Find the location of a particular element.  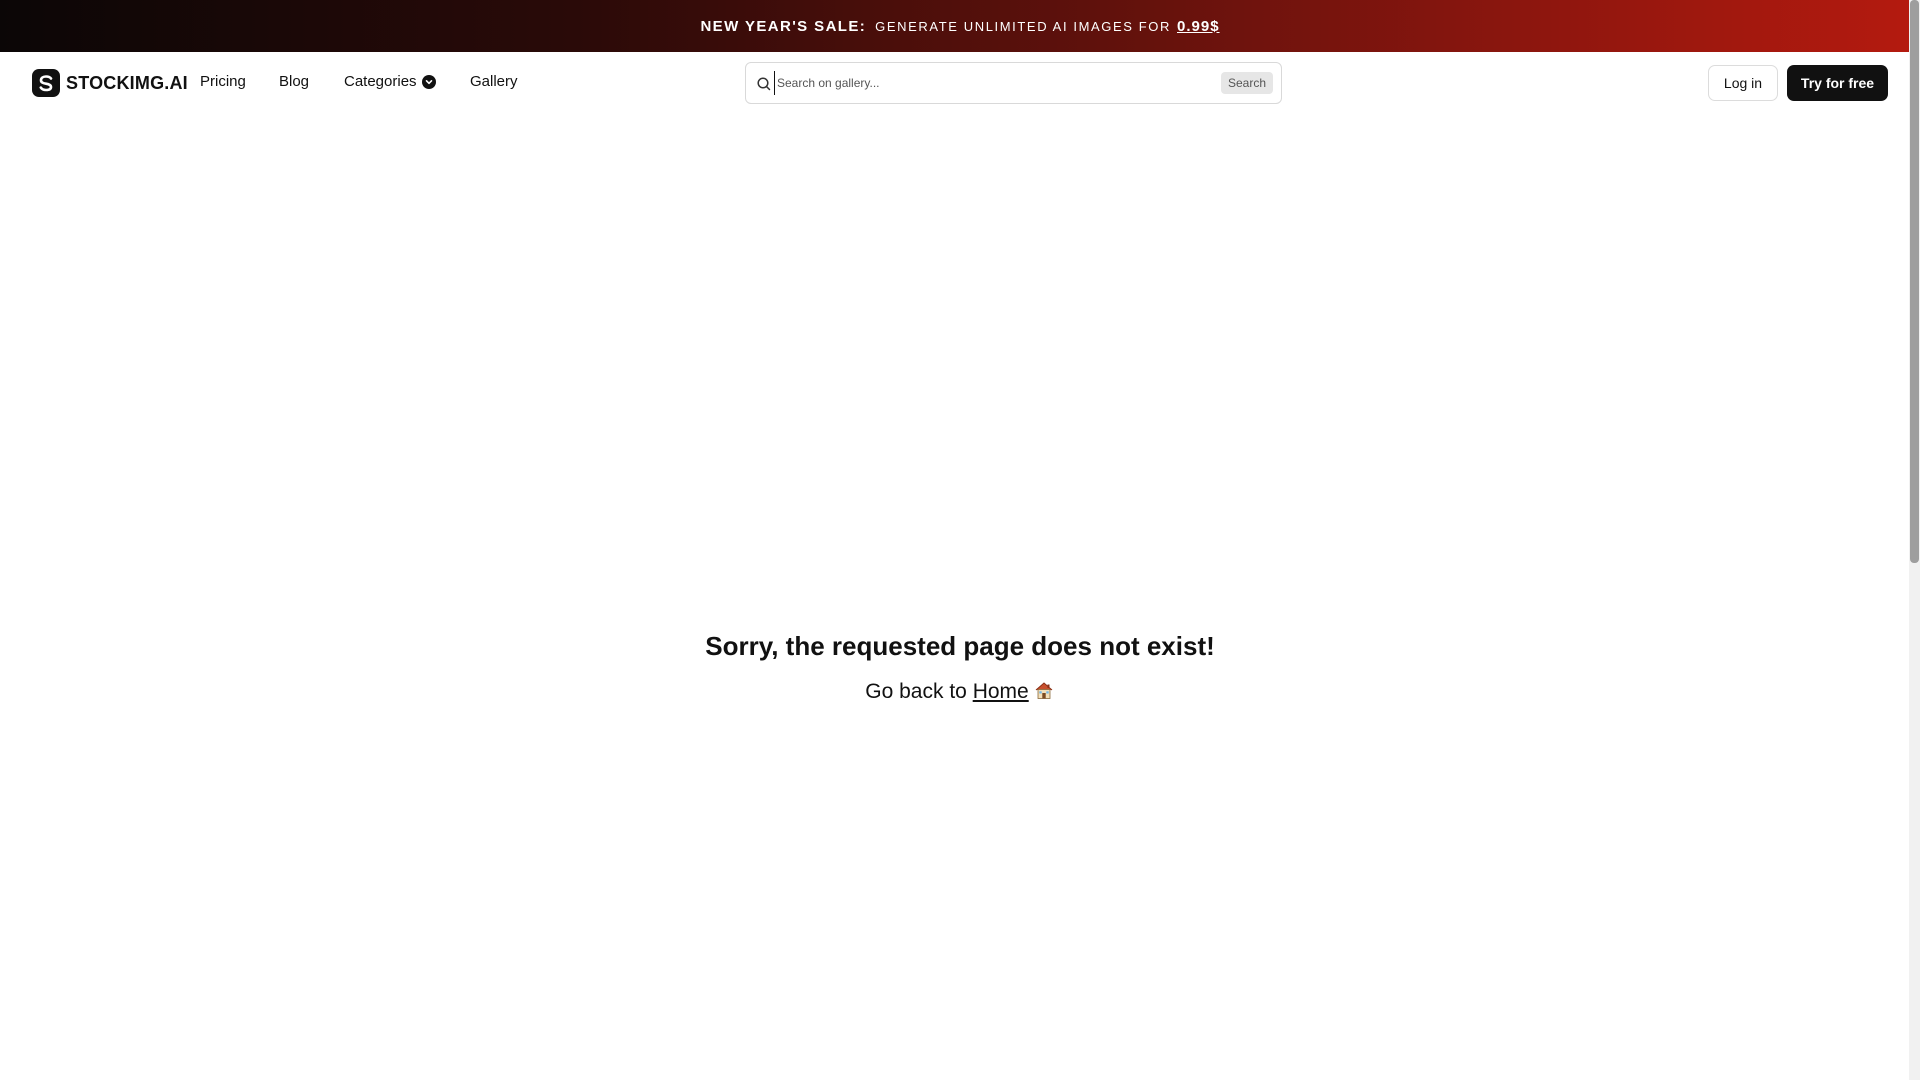

nav-pricing: Pricing is located at coordinates (223, 81).